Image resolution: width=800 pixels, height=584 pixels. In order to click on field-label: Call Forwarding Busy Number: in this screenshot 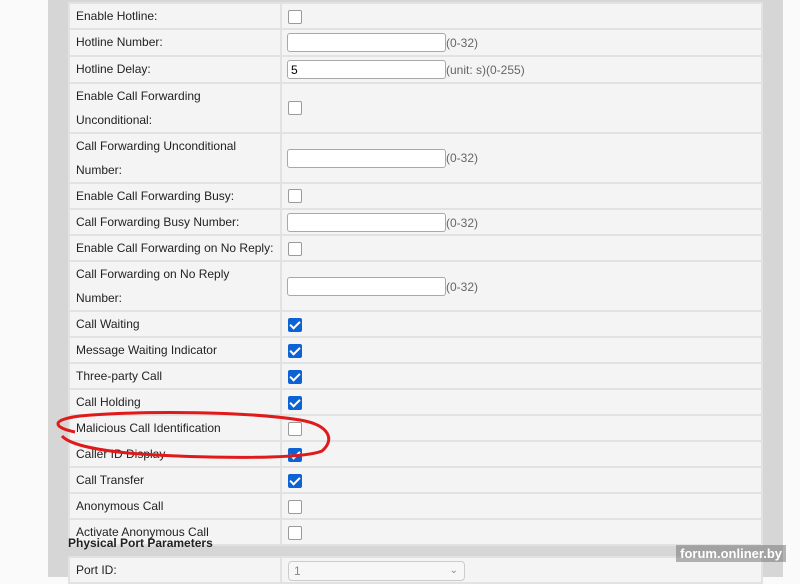, I will do `click(175, 222)`.